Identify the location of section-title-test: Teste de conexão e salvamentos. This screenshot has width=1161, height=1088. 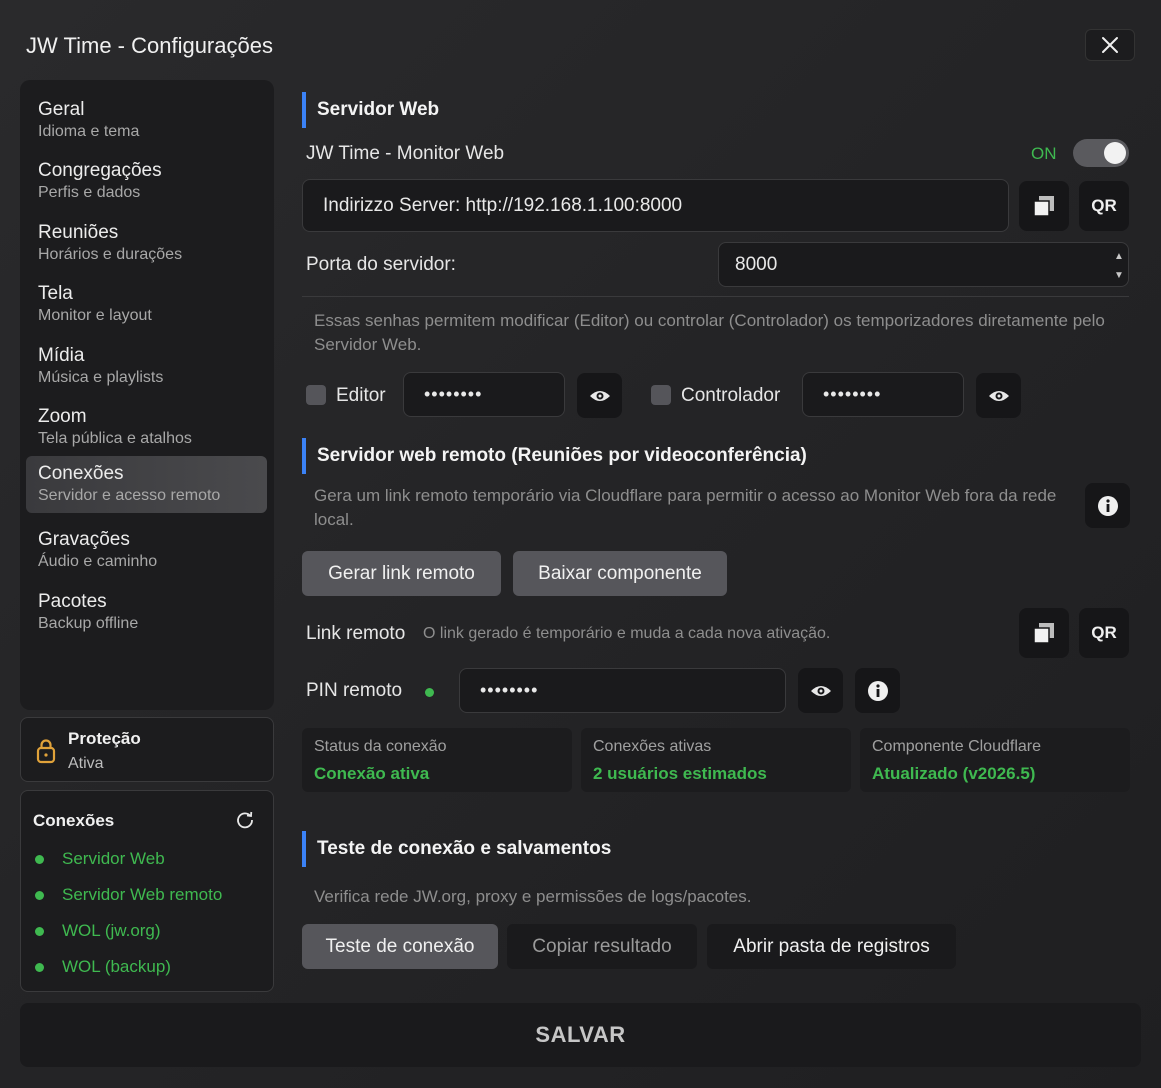
(456, 849).